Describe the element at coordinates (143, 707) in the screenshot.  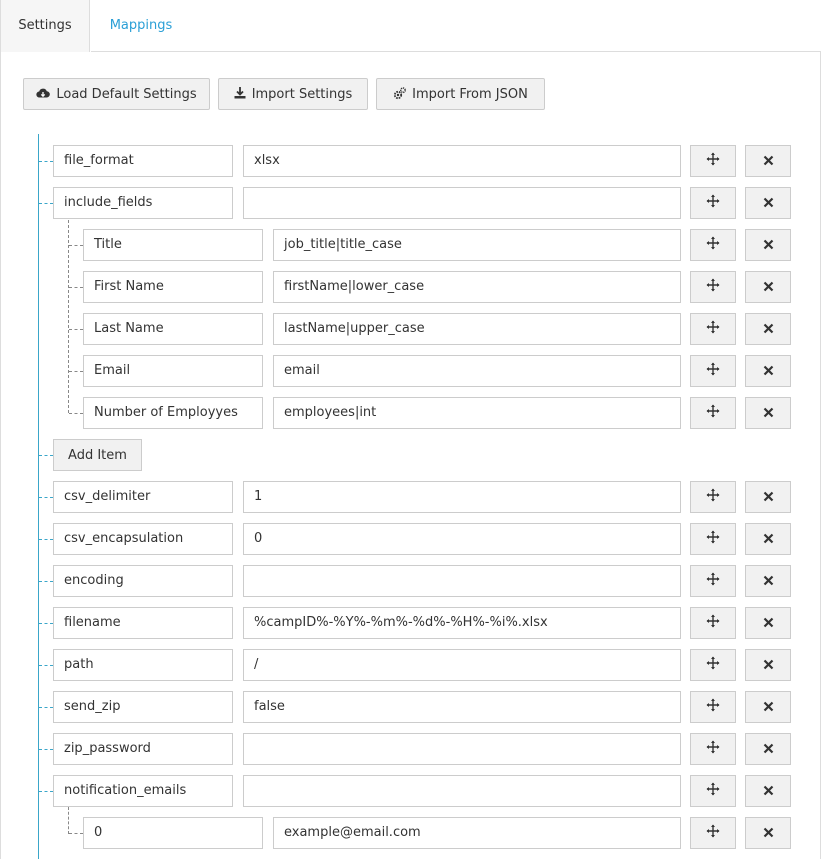
I see `setting-key-field: send_zip` at that location.